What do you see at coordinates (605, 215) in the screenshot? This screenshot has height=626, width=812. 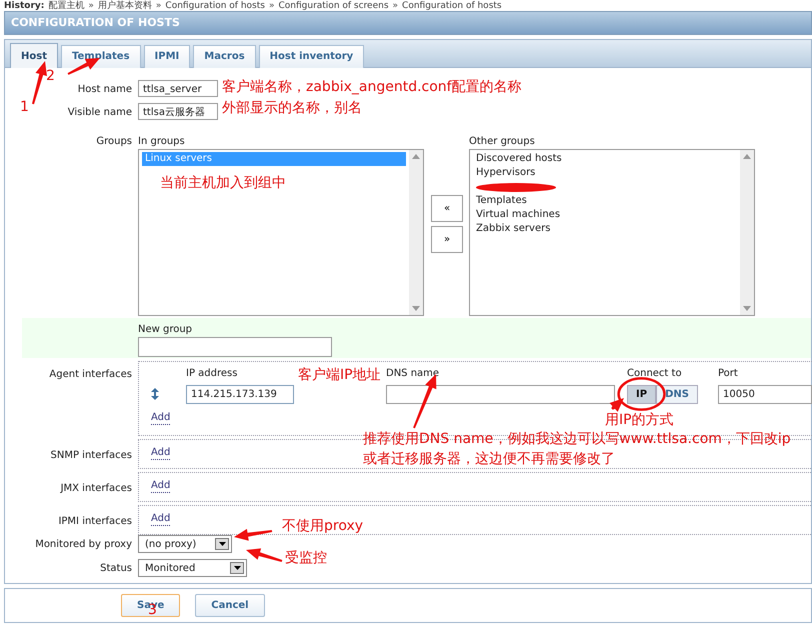 I see `list-item: Virtual machines` at bounding box center [605, 215].